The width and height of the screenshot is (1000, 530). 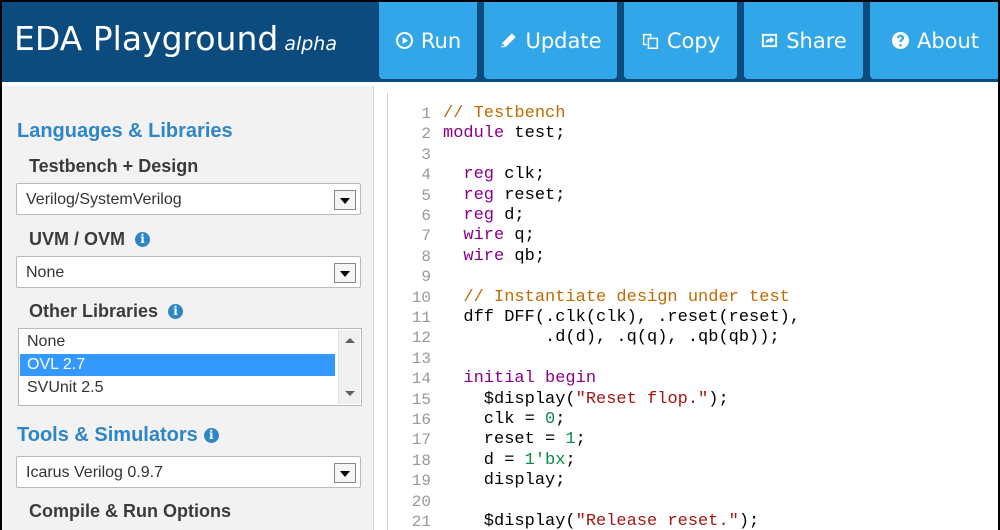 I want to click on line-number-gutter: 1 2 3 4 5 6 7 8 9 10 11 12 13 14 15 16 17 18 19 20 21, so click(x=410, y=311).